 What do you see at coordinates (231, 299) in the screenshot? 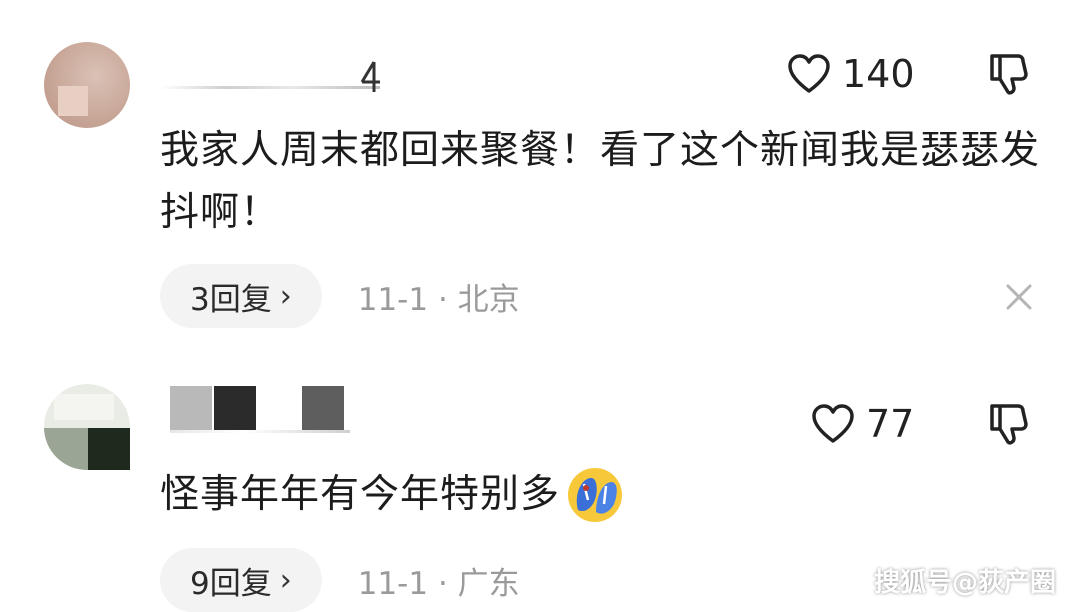
I see `reply-label: 3回复` at bounding box center [231, 299].